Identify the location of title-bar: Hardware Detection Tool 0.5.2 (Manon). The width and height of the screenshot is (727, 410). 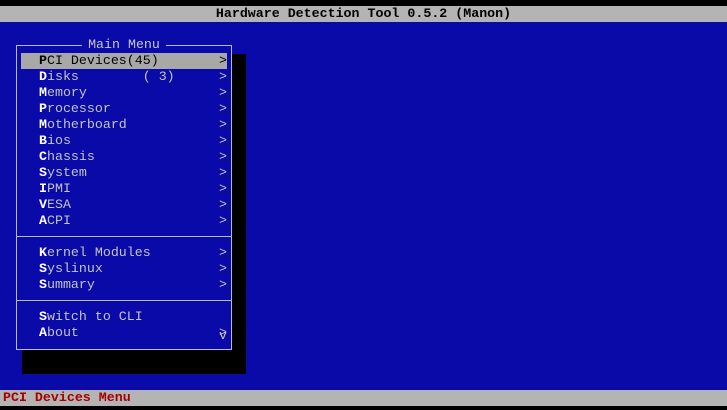
(363, 14).